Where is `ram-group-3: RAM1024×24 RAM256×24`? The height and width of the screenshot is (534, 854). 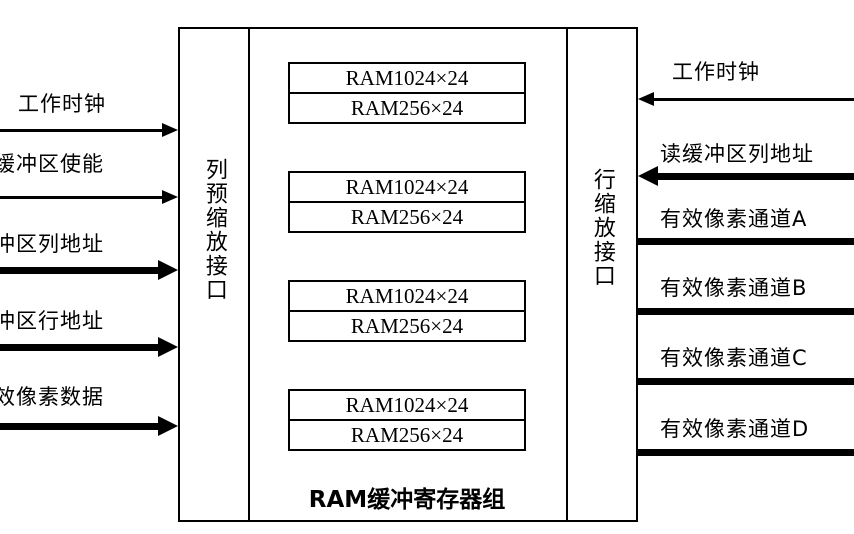
ram-group-3: RAM1024×24 RAM256×24 is located at coordinates (407, 420).